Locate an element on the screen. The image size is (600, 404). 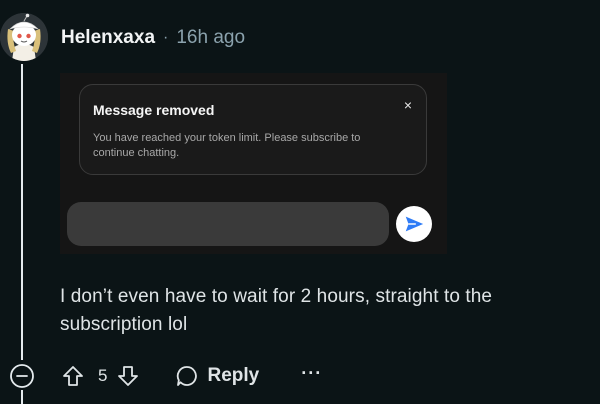
send-arrow-icon is located at coordinates (414, 224).